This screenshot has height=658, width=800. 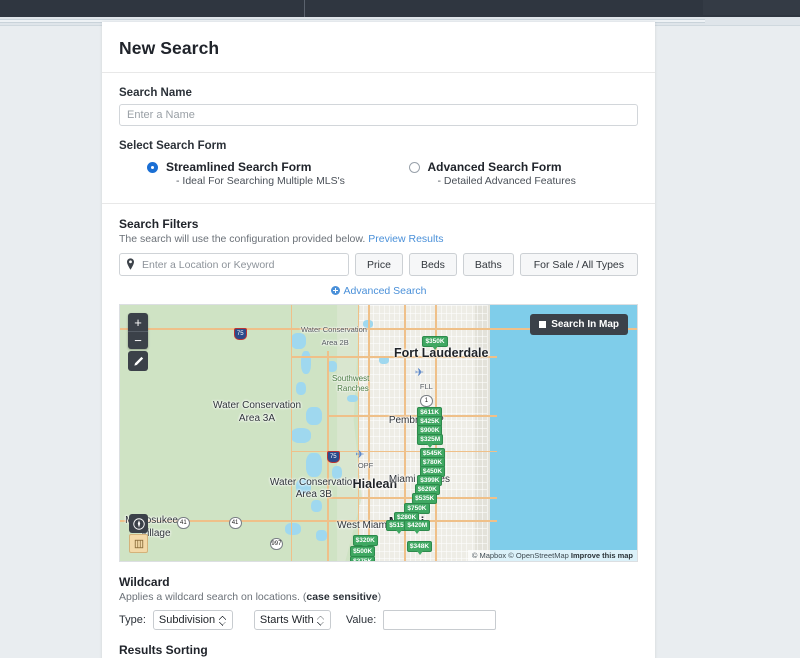 I want to click on filter-row: Price Beds Baths For Sale / All Types, so click(x=378, y=264).